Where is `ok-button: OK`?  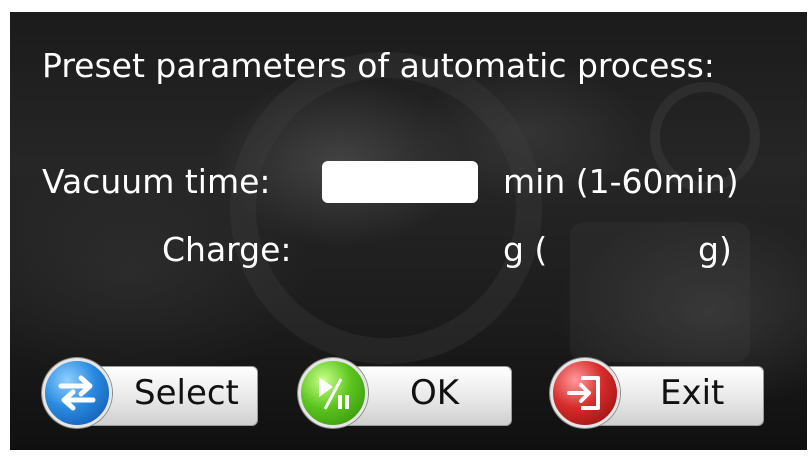 ok-button: OK is located at coordinates (405, 394).